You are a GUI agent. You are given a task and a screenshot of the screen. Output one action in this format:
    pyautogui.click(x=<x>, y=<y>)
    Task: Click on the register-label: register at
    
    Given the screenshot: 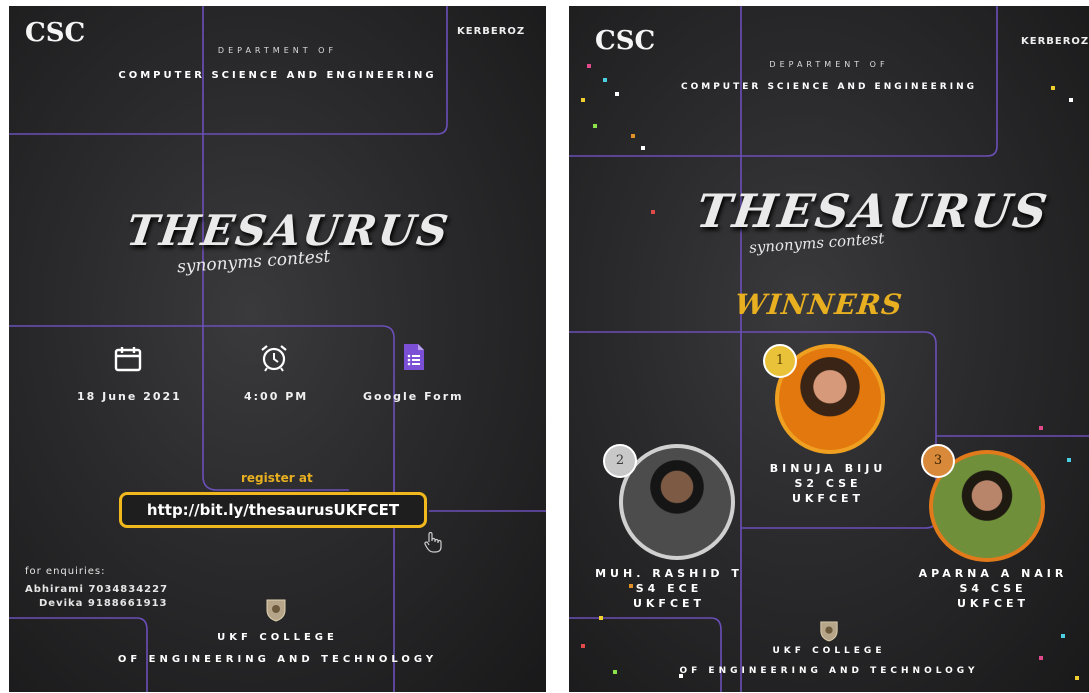 What is the action you would take?
    pyautogui.click(x=277, y=478)
    